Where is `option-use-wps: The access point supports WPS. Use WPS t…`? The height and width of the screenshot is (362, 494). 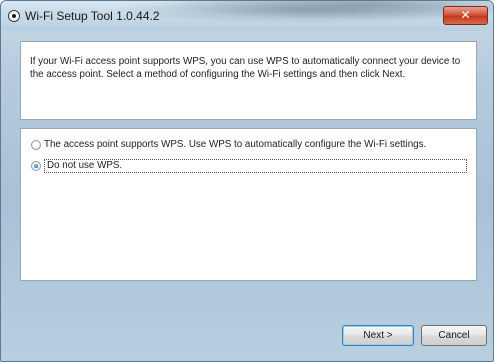
option-use-wps: The access point supports WPS. Use WPS t… is located at coordinates (251, 145).